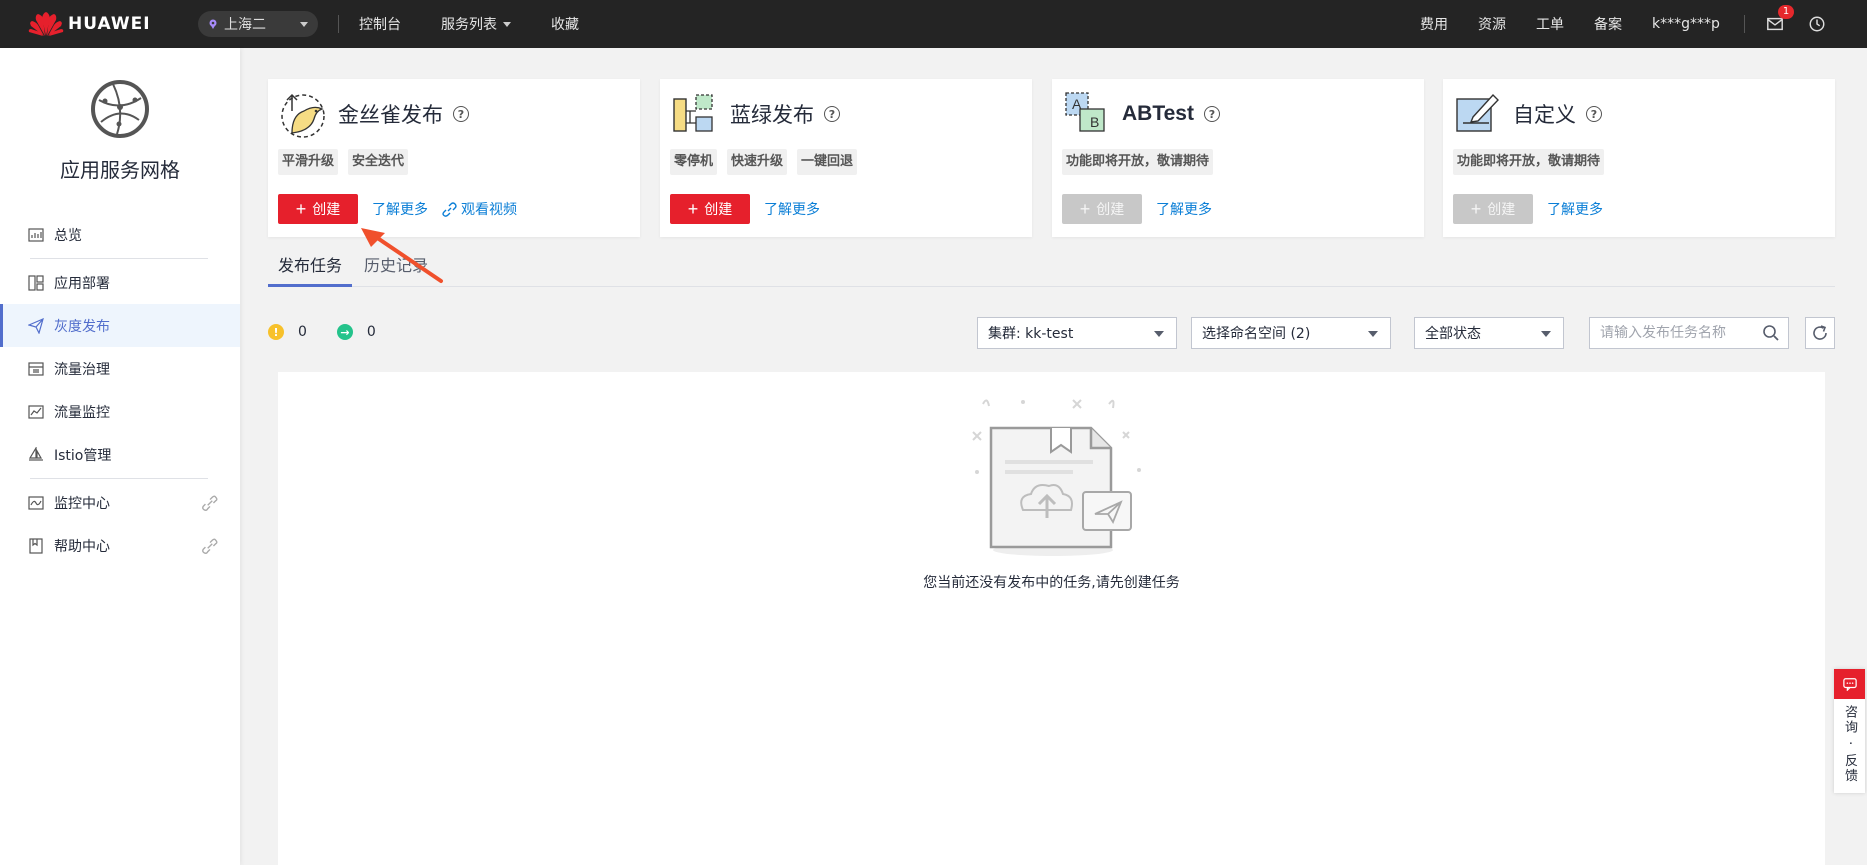 This screenshot has width=1867, height=865. Describe the element at coordinates (120, 411) in the screenshot. I see `sidebar-item-traffic-monitor: 流量监控` at that location.